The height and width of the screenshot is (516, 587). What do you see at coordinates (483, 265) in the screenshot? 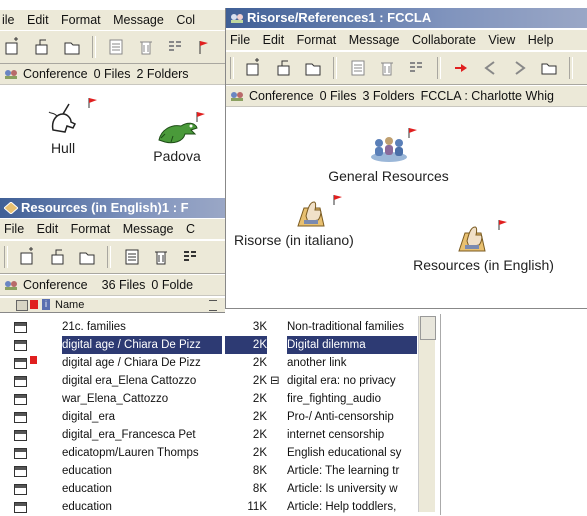
I see `resources-english-label: Resources (in English)` at bounding box center [483, 265].